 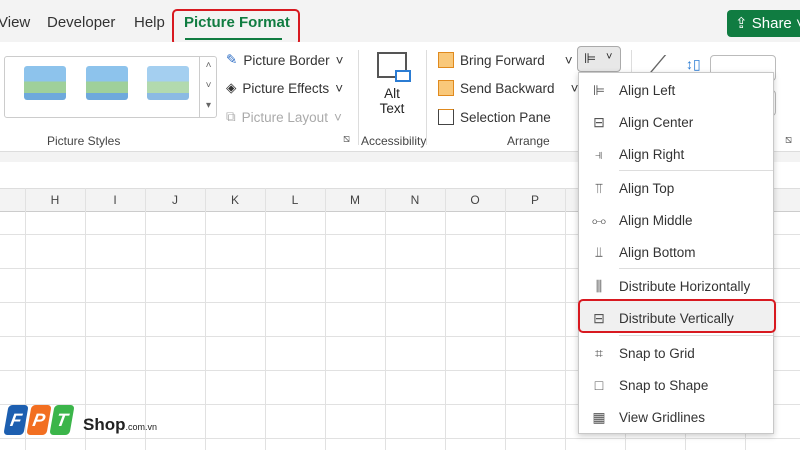 What do you see at coordinates (676, 353) in the screenshot?
I see `menu-item-snap-to-grid: ⌗ Snap to Grid` at bounding box center [676, 353].